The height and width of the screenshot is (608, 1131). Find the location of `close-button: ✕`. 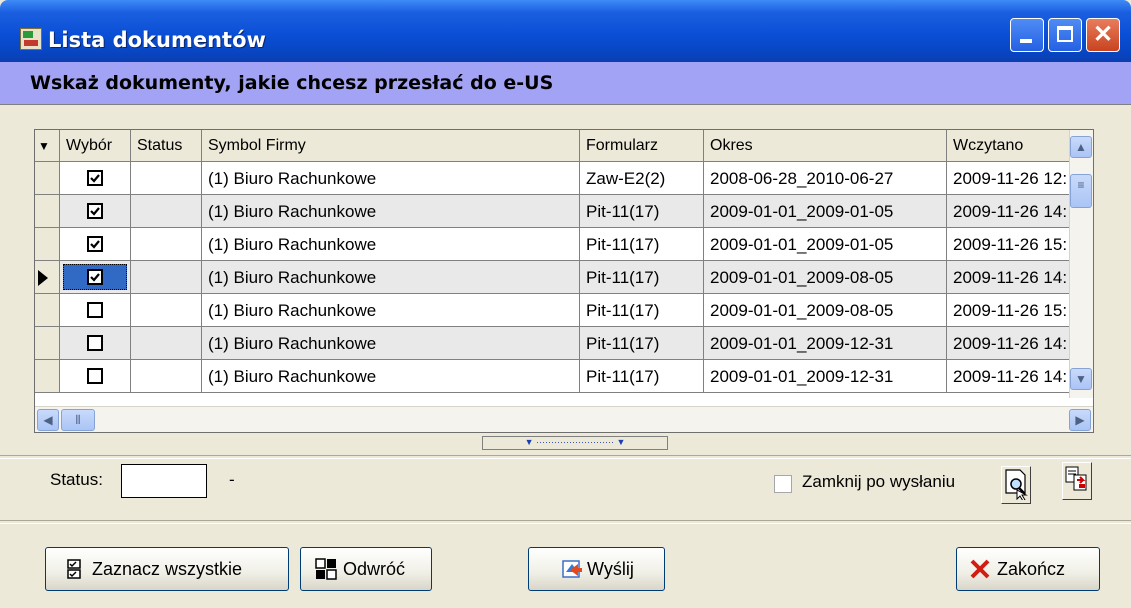

close-button: ✕ is located at coordinates (1103, 35).